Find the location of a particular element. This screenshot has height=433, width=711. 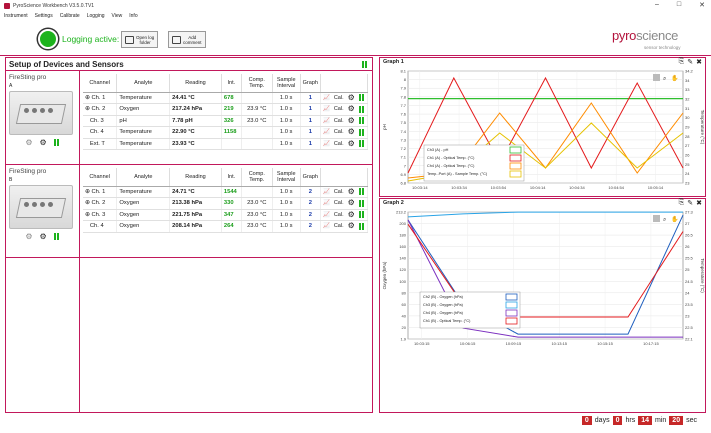

menu-instrument: Instrument is located at coordinates (16, 16).